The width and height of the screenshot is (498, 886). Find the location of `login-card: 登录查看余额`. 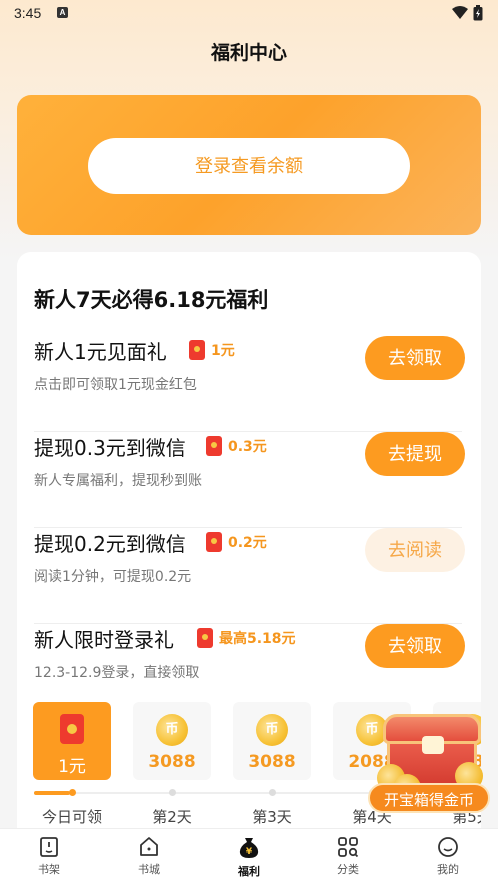

login-card: 登录查看余额 is located at coordinates (249, 165).